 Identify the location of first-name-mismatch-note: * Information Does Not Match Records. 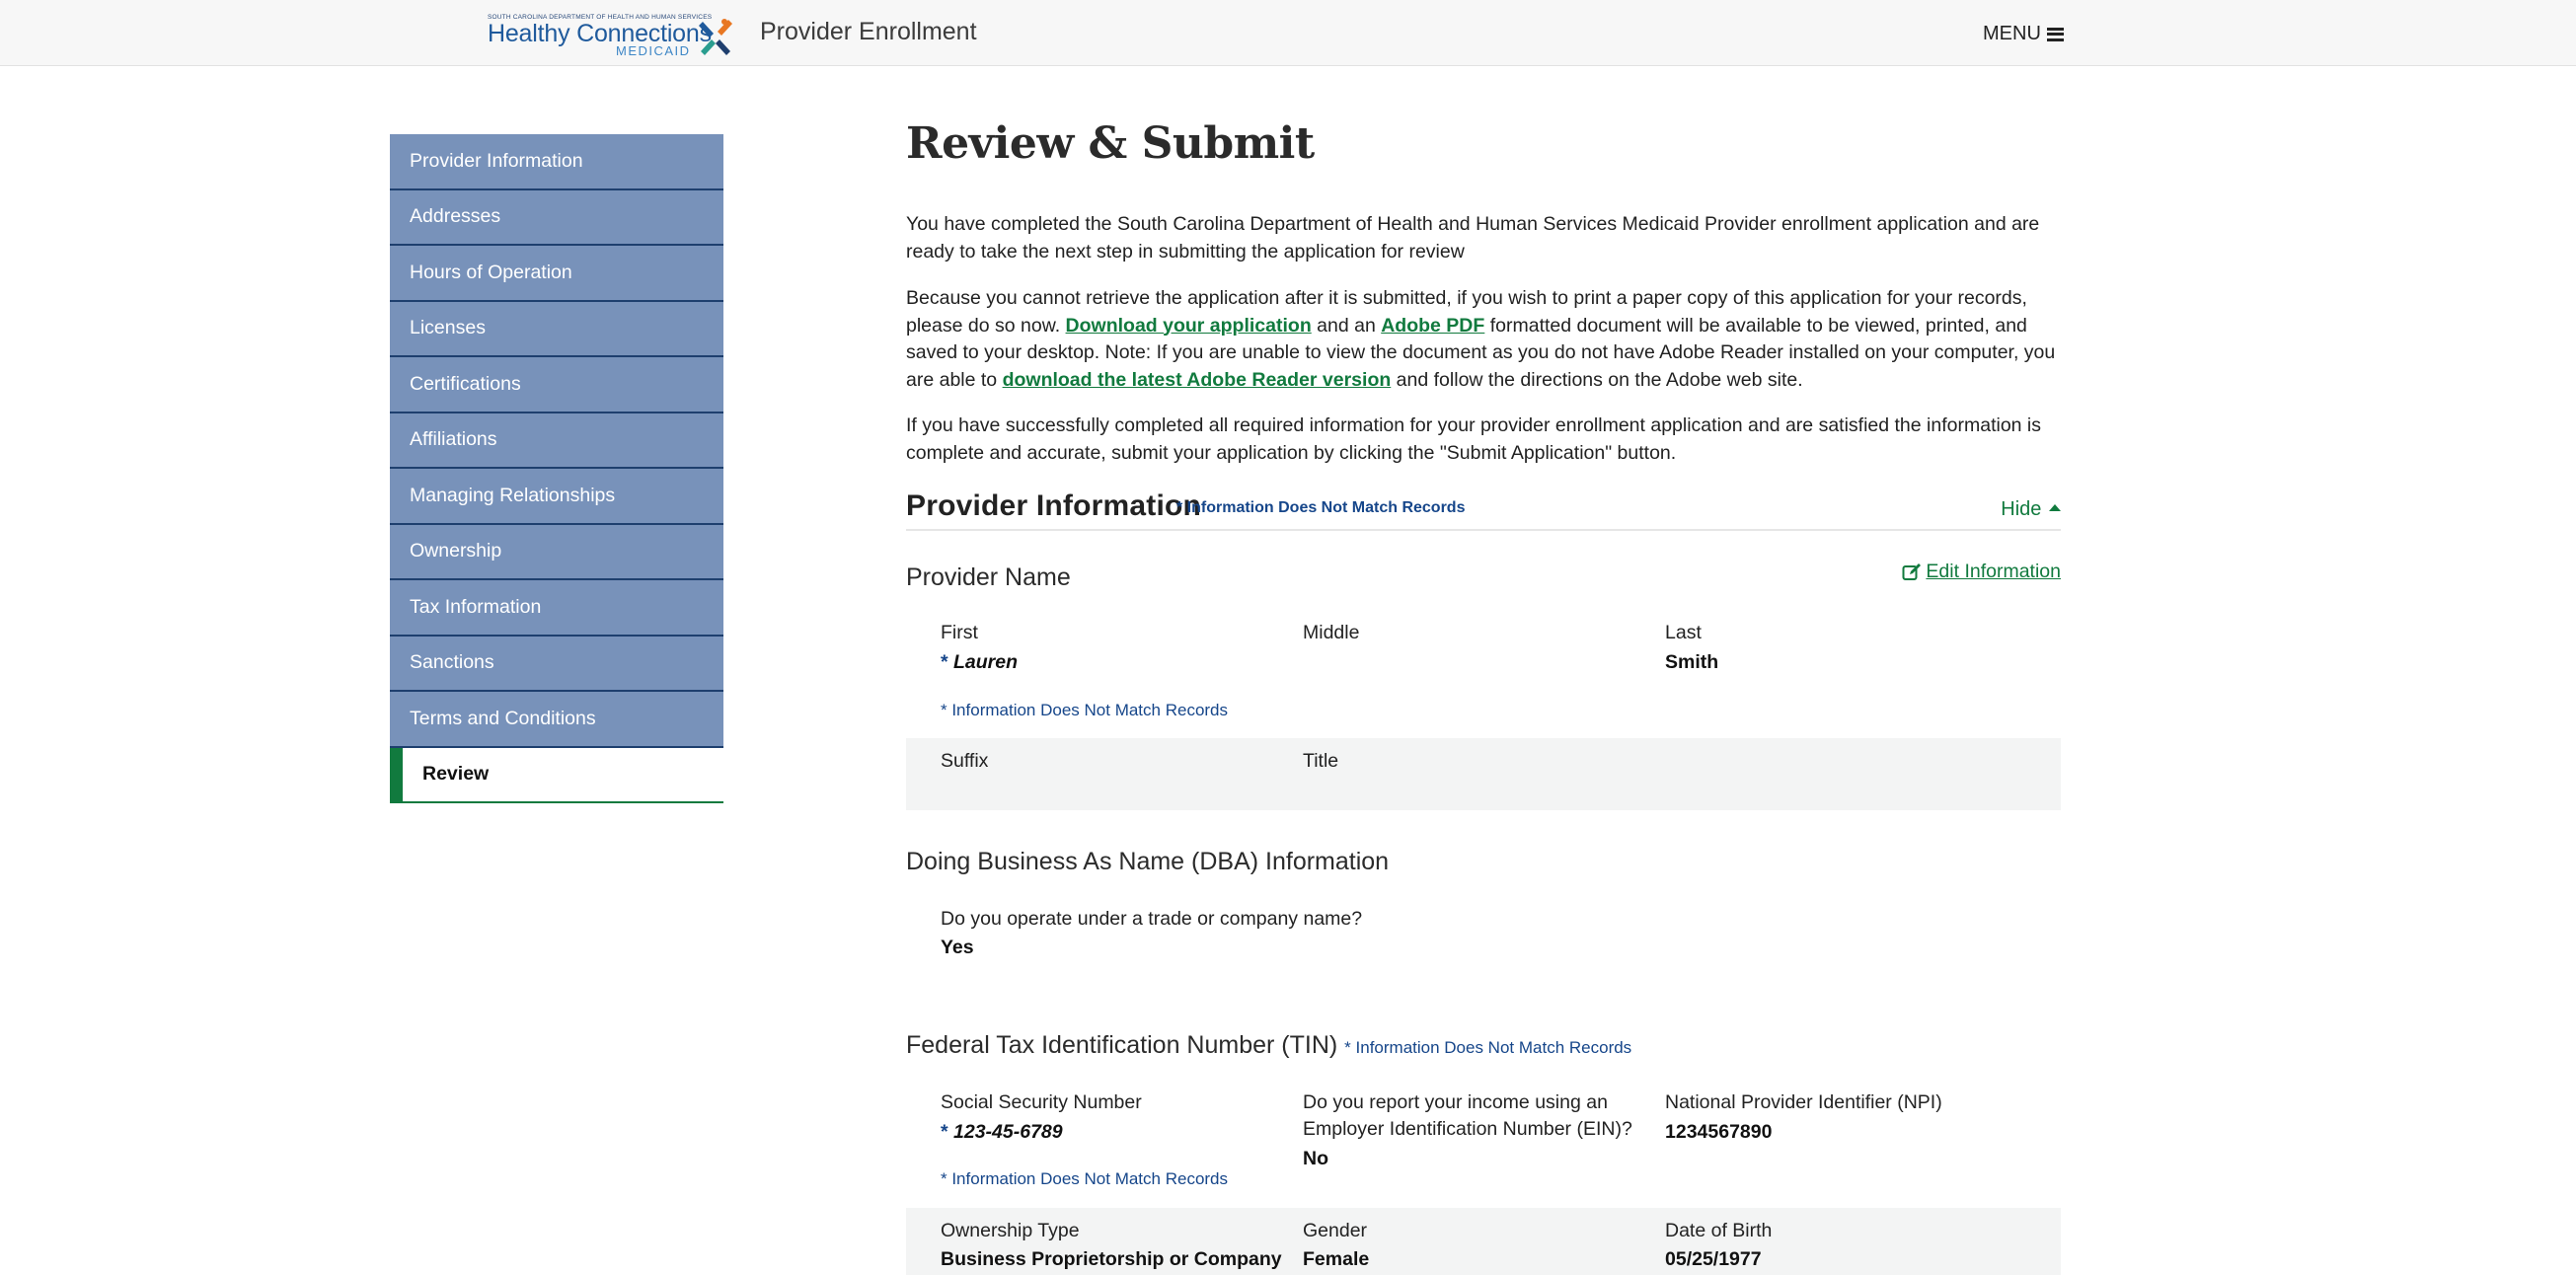
(1085, 710).